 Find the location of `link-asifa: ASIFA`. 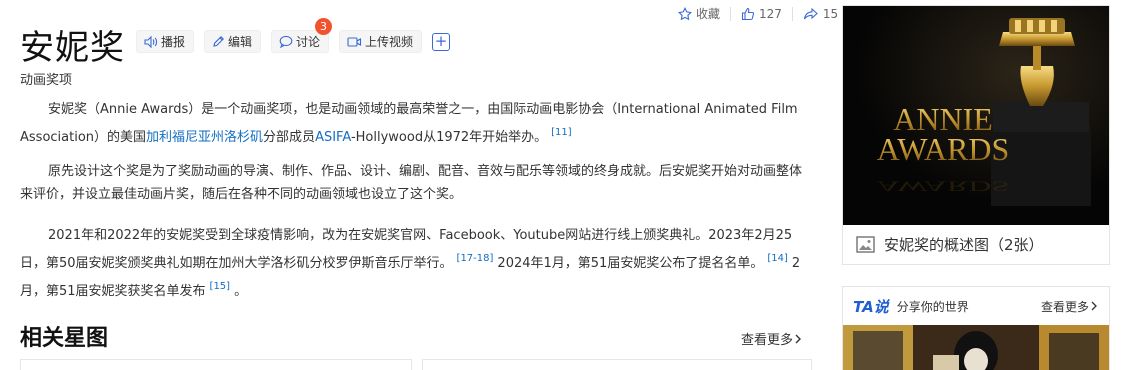

link-asifa: ASIFA is located at coordinates (333, 137).